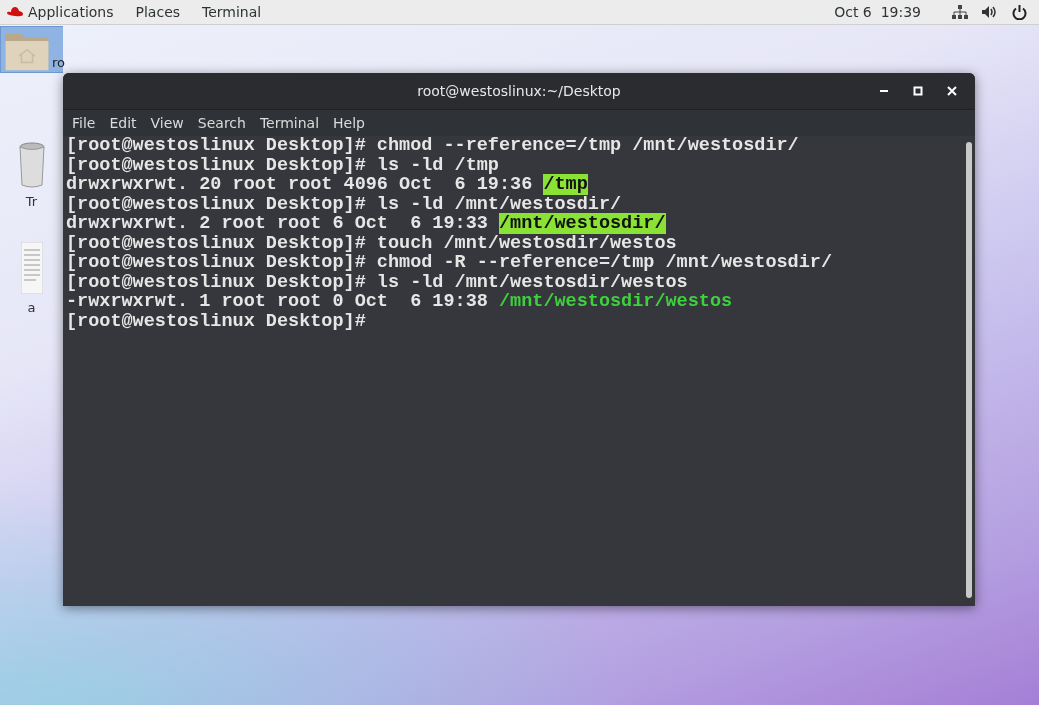 The width and height of the screenshot is (1039, 705). What do you see at coordinates (565, 184) in the screenshot?
I see `highlighted-path: /tmp` at bounding box center [565, 184].